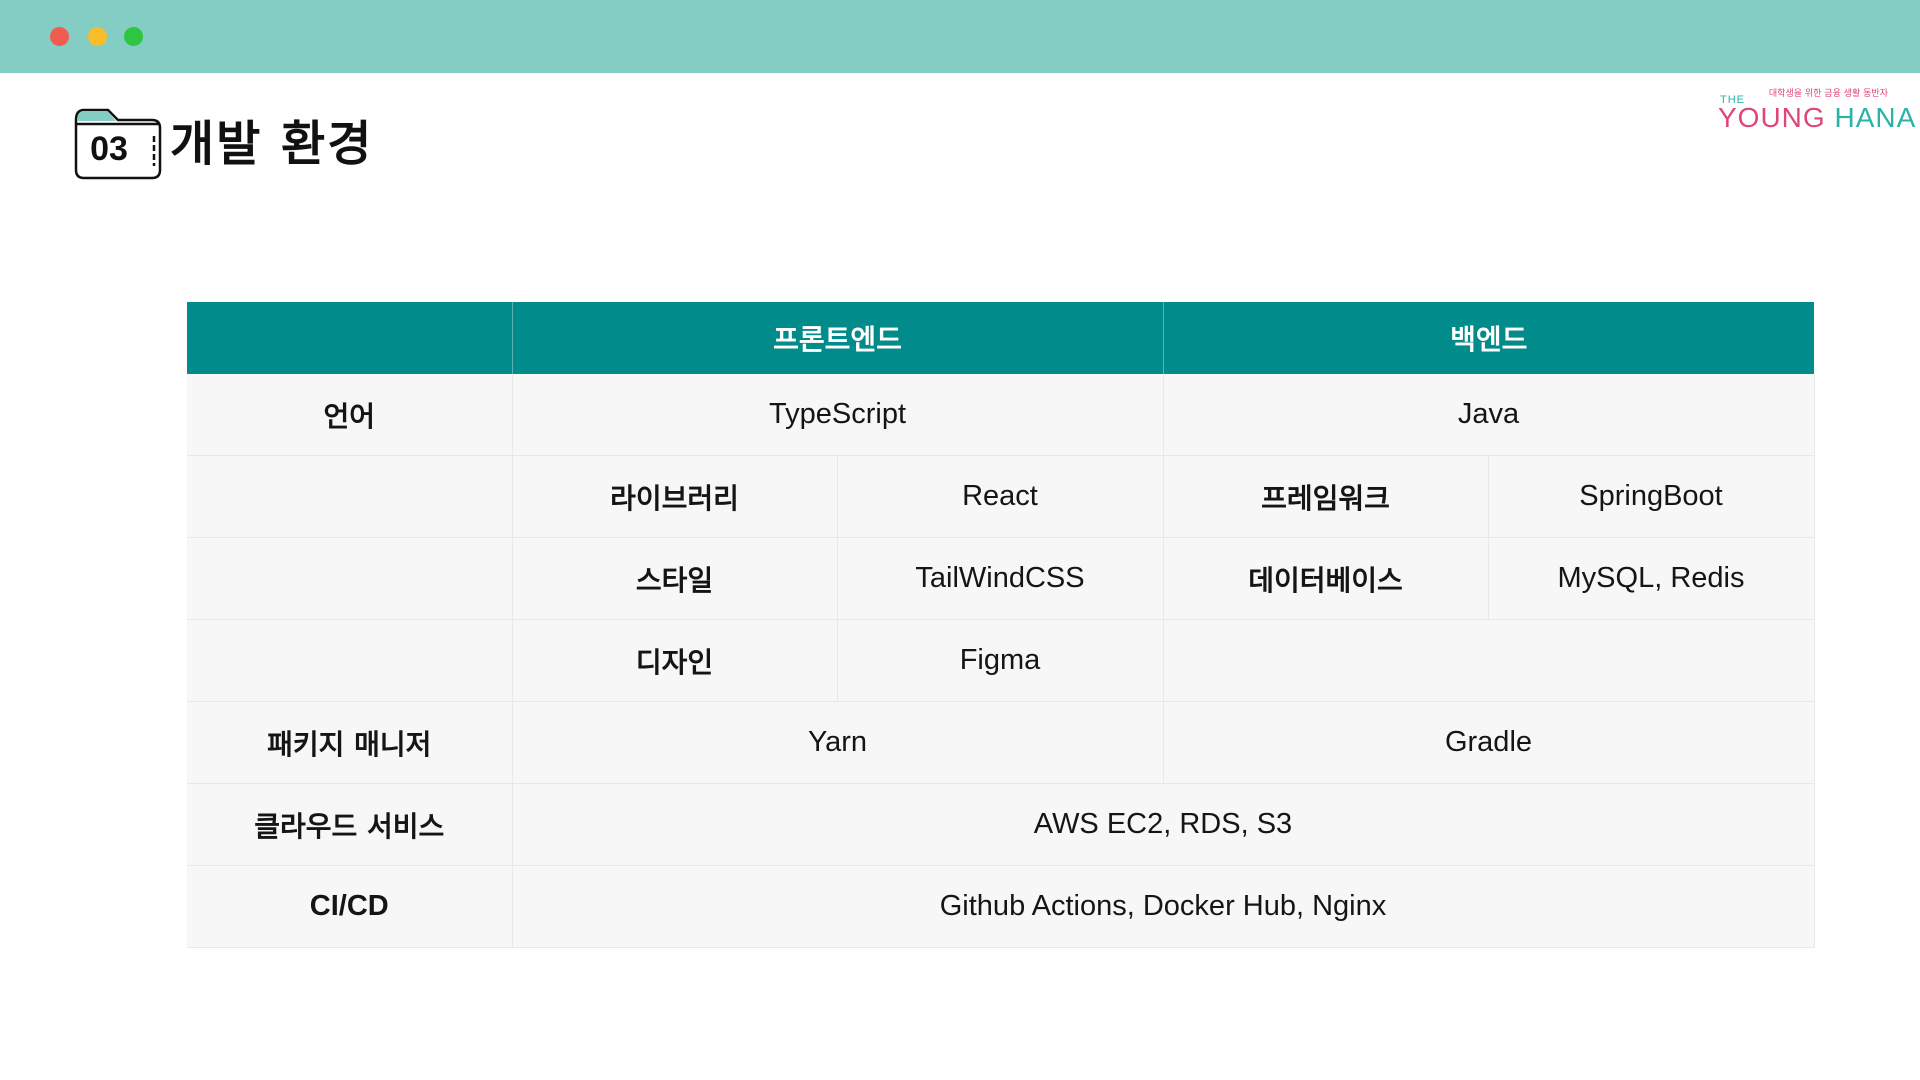 The width and height of the screenshot is (1920, 1080). I want to click on young-hana-logo: 대학생을 위한 금융 생활 동반자 THE YOUNG HANA, so click(1816, 111).